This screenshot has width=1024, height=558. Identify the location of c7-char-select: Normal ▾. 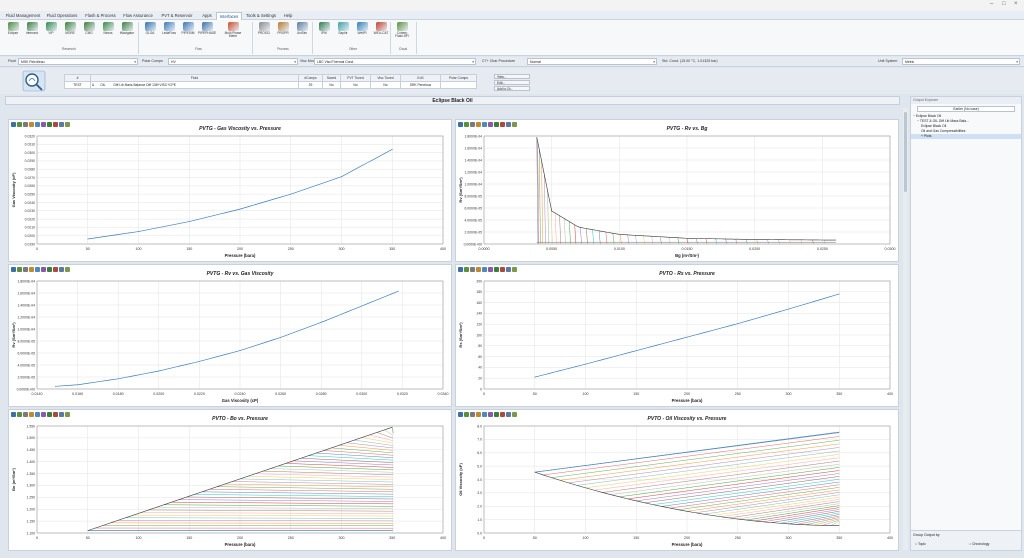
(592, 61).